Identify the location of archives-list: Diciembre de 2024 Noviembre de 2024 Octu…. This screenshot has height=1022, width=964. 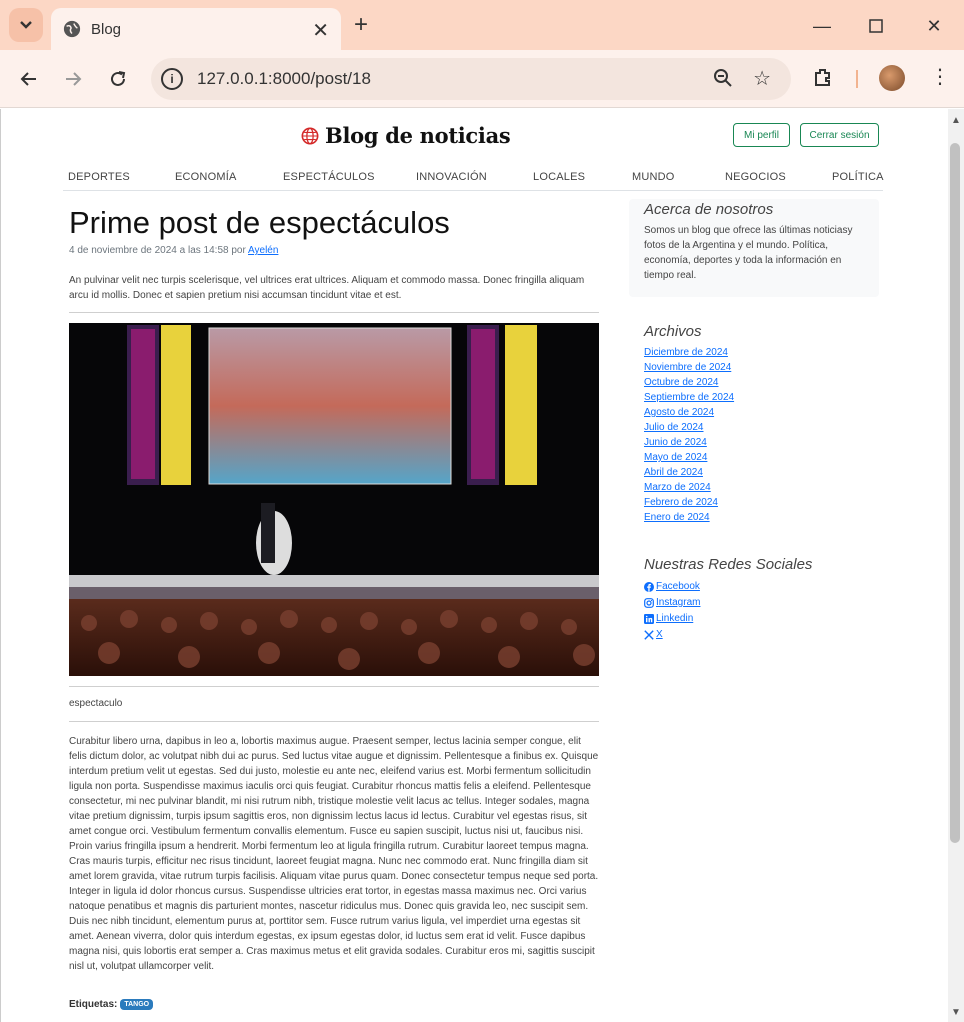
(689, 435).